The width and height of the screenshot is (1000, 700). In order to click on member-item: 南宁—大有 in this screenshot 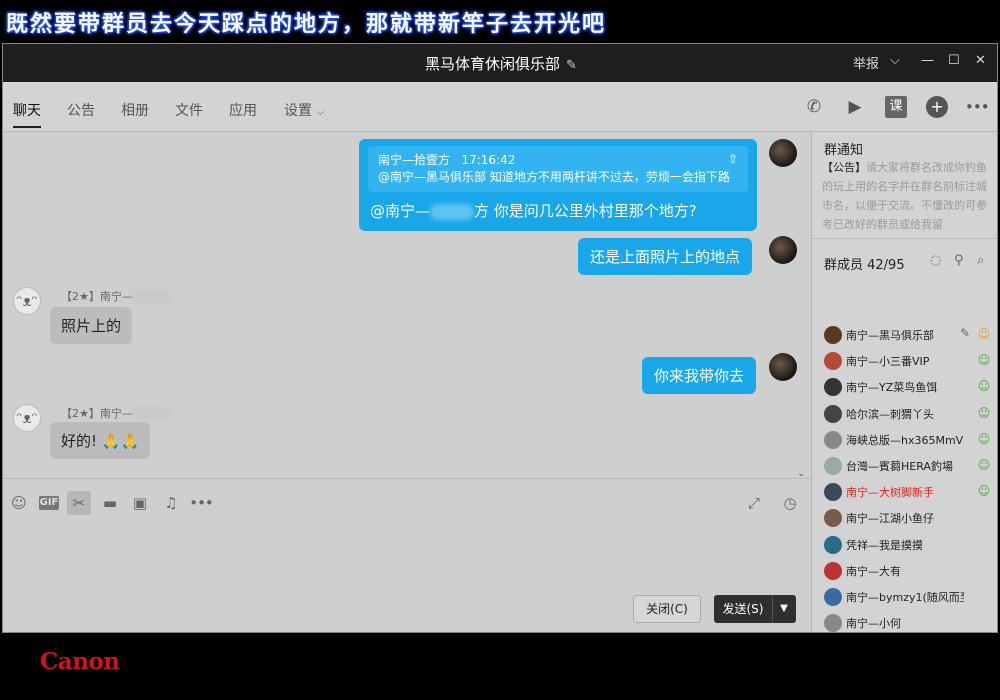, I will do `click(909, 572)`.